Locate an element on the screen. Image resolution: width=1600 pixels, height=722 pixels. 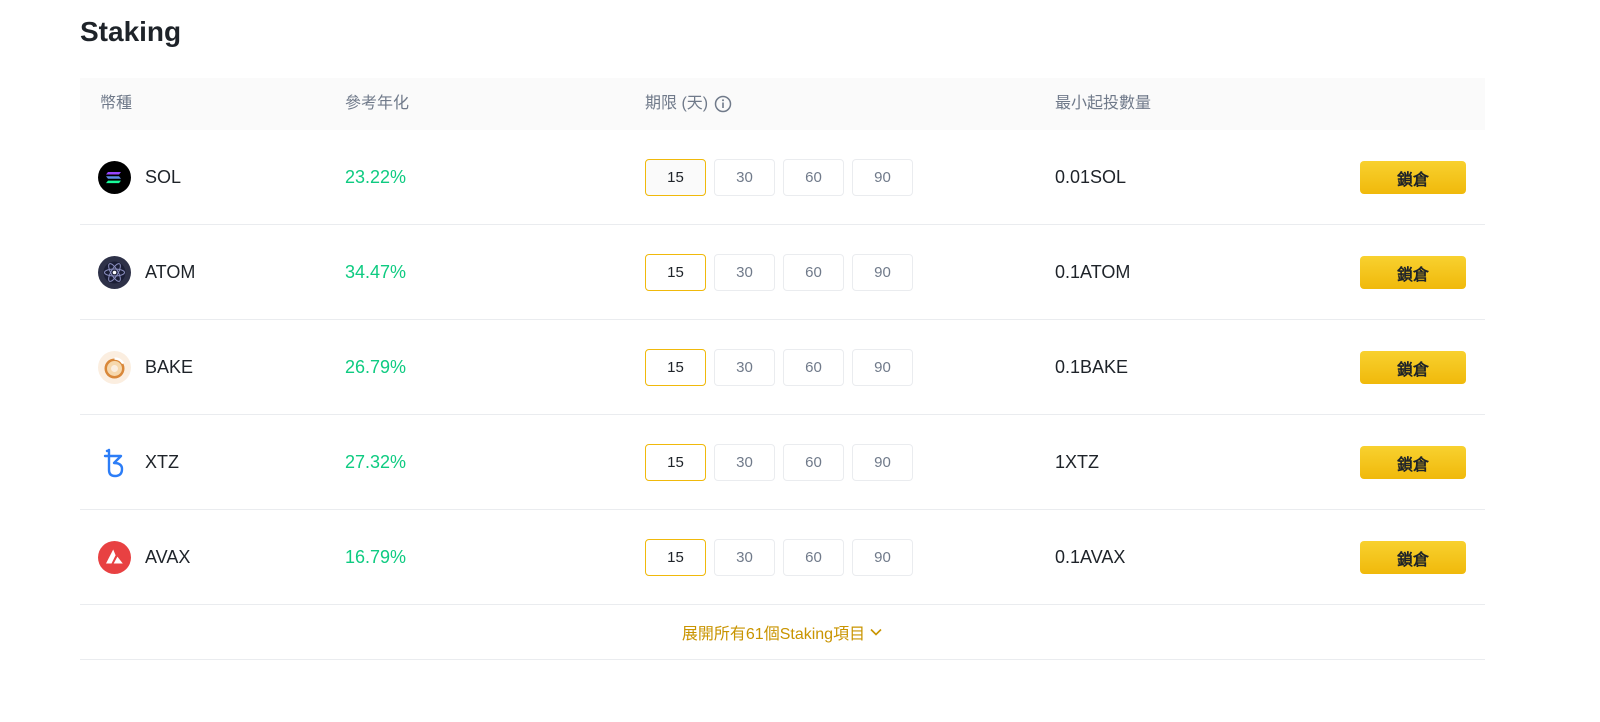
min-amount: 0.1BAKE is located at coordinates (1092, 367).